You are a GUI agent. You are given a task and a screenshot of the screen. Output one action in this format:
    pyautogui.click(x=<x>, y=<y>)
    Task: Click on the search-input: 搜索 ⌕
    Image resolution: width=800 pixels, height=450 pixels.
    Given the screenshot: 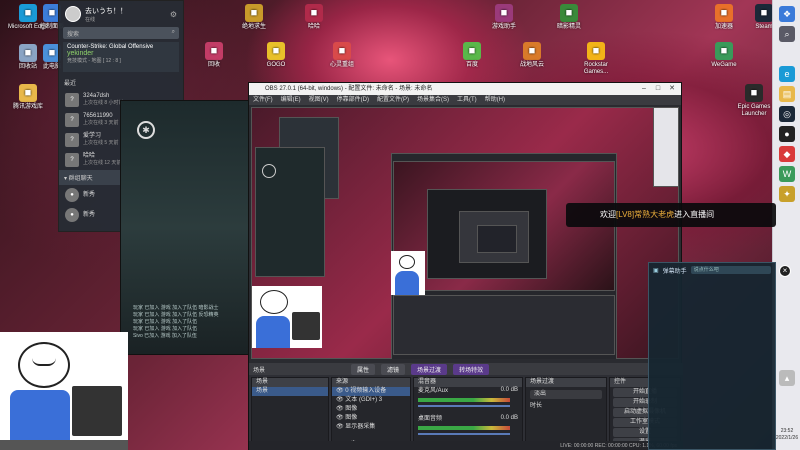 What is the action you would take?
    pyautogui.click(x=121, y=33)
    